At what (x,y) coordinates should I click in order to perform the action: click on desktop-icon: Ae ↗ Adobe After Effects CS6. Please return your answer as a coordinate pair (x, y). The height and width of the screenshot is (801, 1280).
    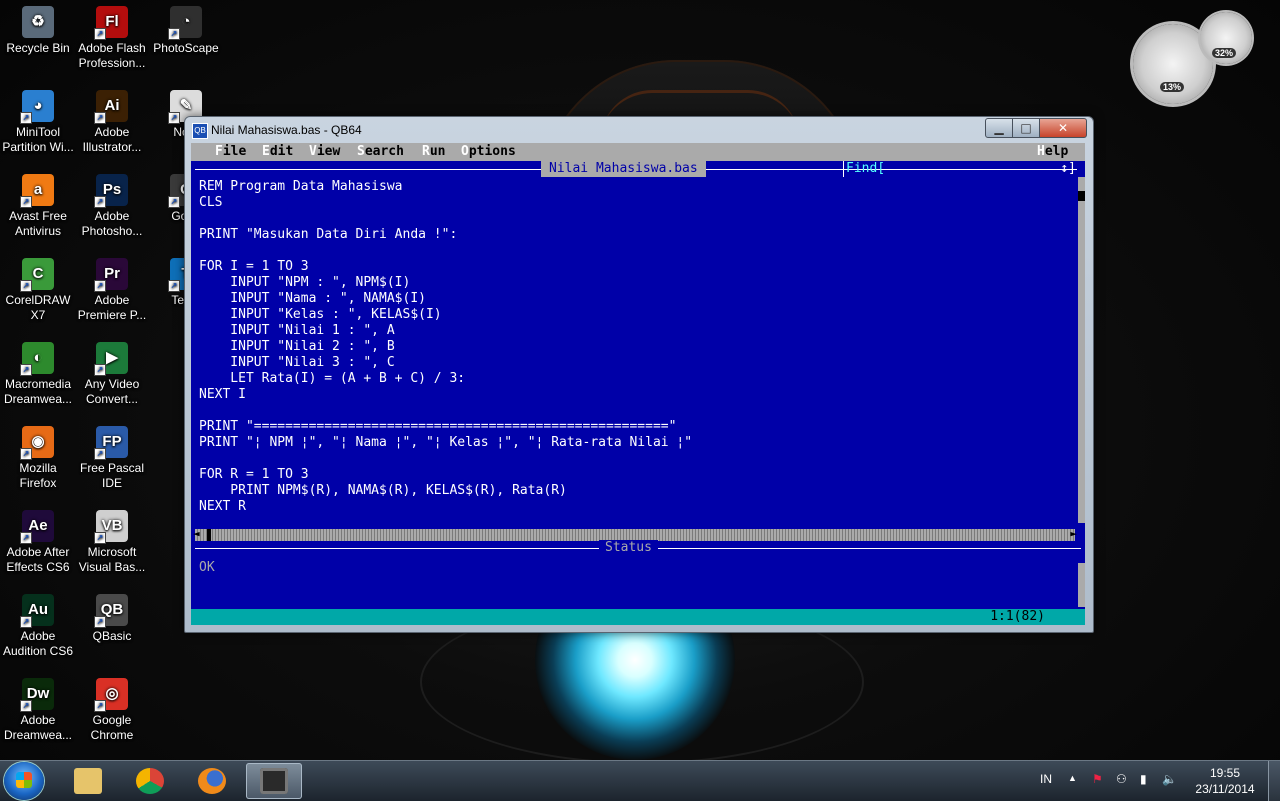
    Looking at the image, I should click on (38, 542).